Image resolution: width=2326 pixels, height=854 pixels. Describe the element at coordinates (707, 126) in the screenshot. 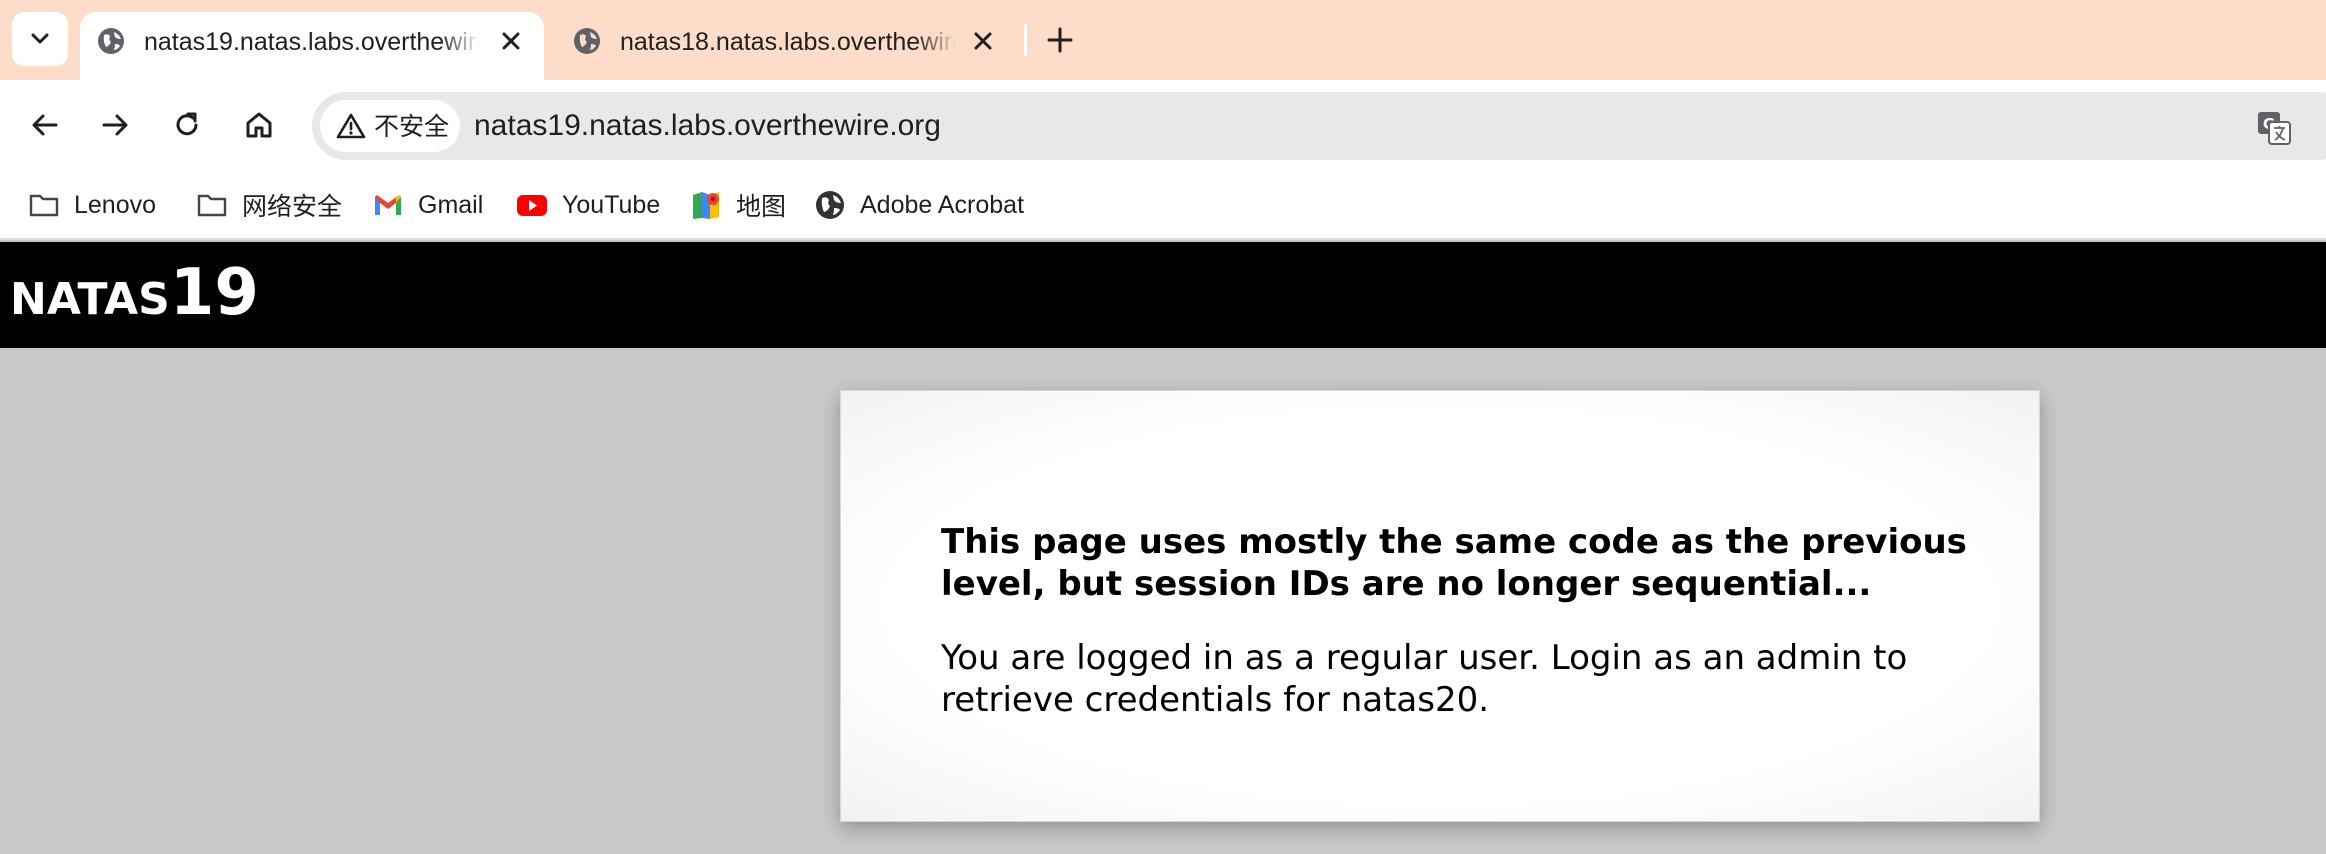

I see `url-text: natas19.natas.labs.overthewire.org` at that location.